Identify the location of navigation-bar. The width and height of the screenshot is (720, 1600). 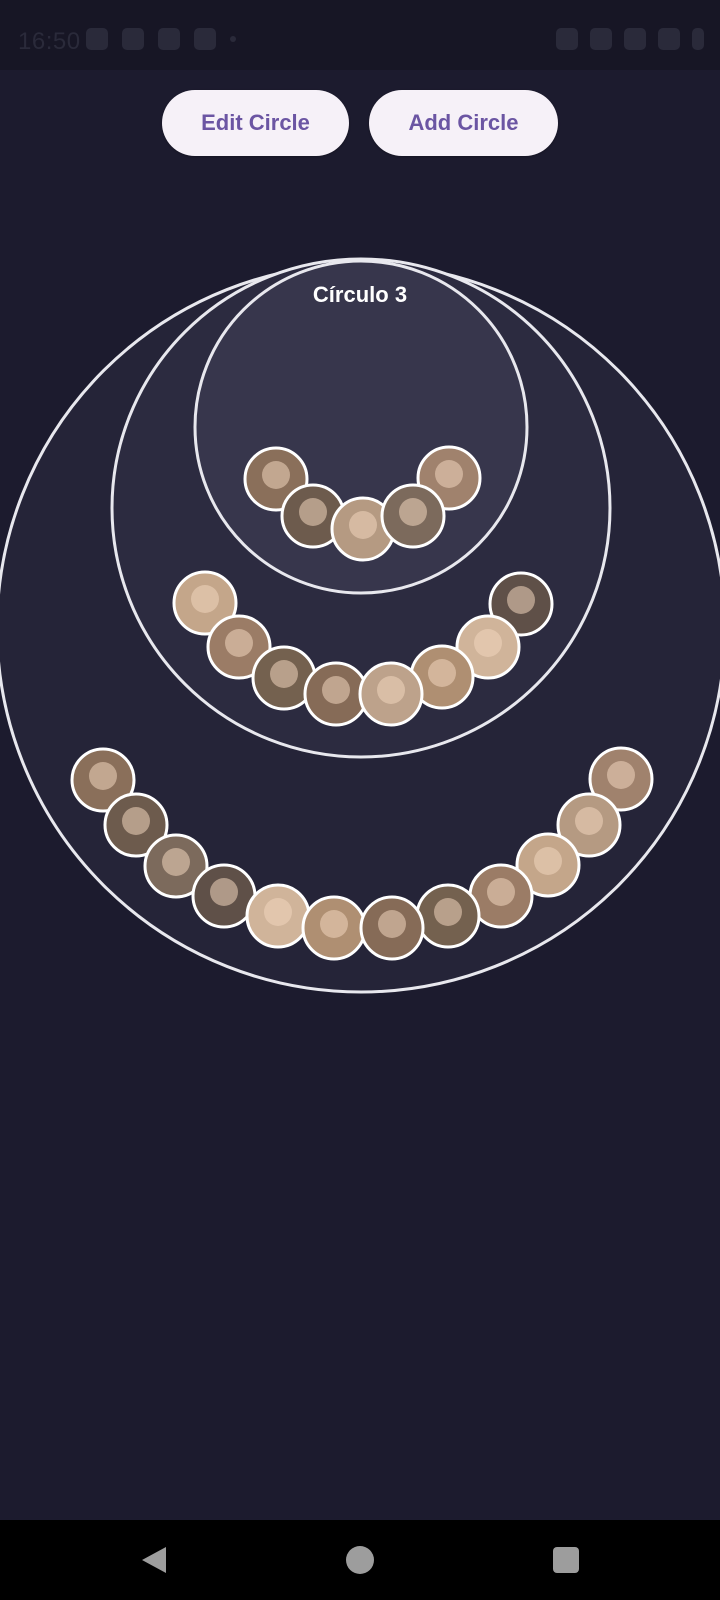
(360, 1560).